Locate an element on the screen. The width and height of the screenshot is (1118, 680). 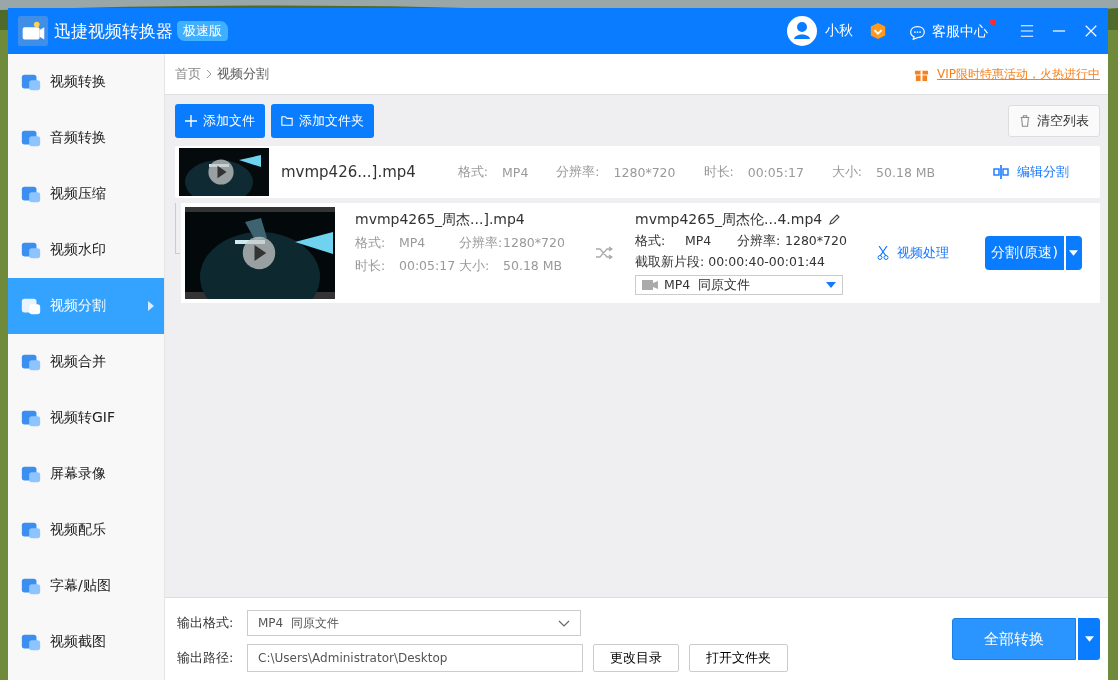
sidebar-item: 视频转GIF is located at coordinates (86, 418).